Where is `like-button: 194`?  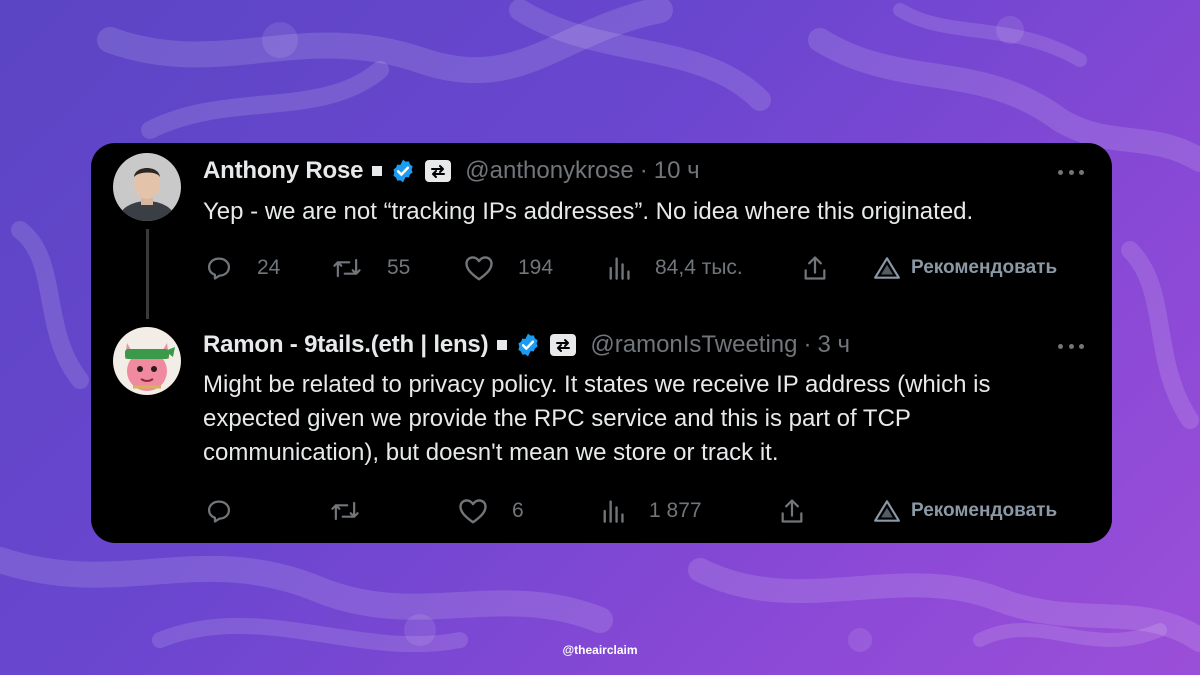
like-button: 194 is located at coordinates (508, 268).